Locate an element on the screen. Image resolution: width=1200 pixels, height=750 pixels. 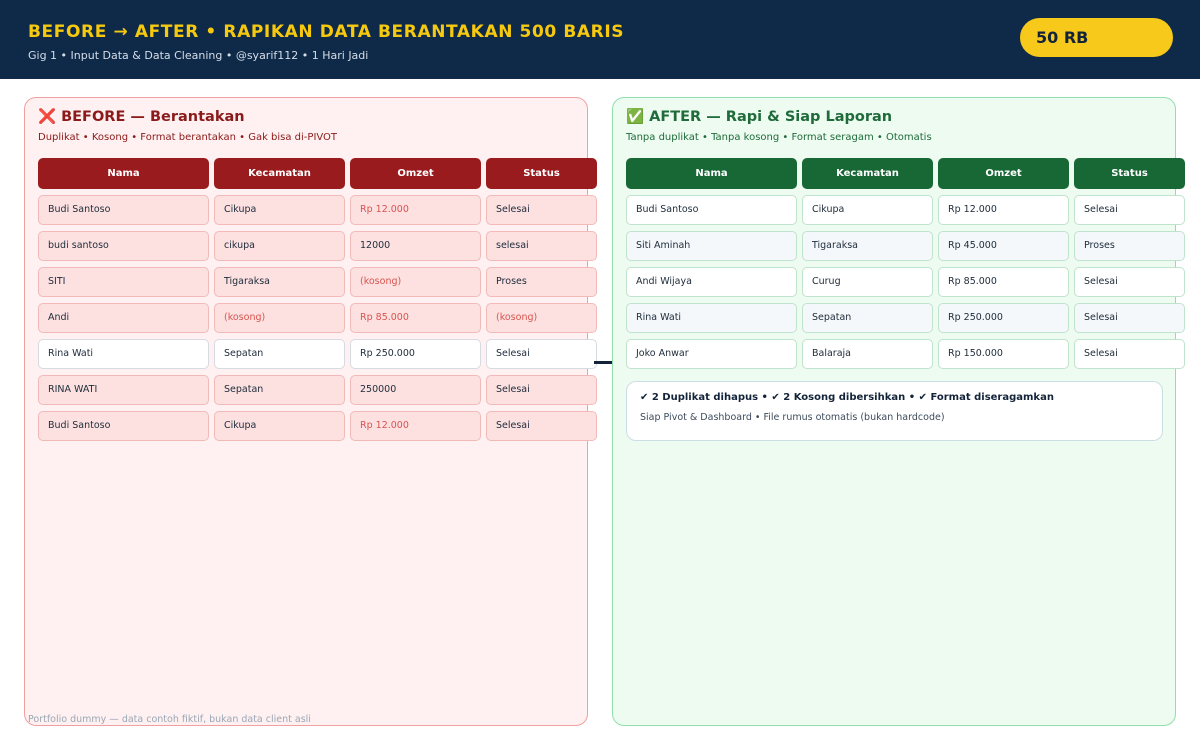
price-badge: 50 RB is located at coordinates (1096, 37).